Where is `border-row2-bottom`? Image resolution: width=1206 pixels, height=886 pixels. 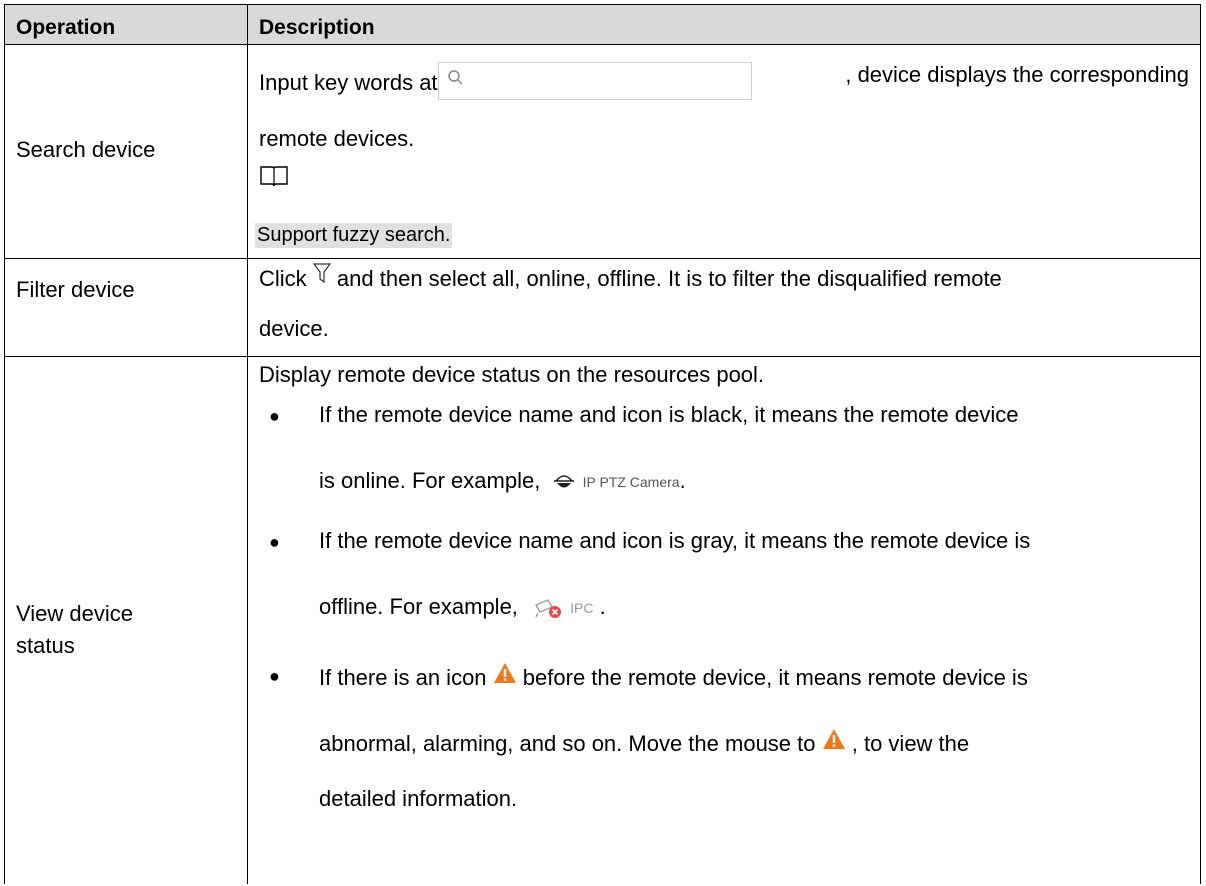
border-row2-bottom is located at coordinates (602, 356).